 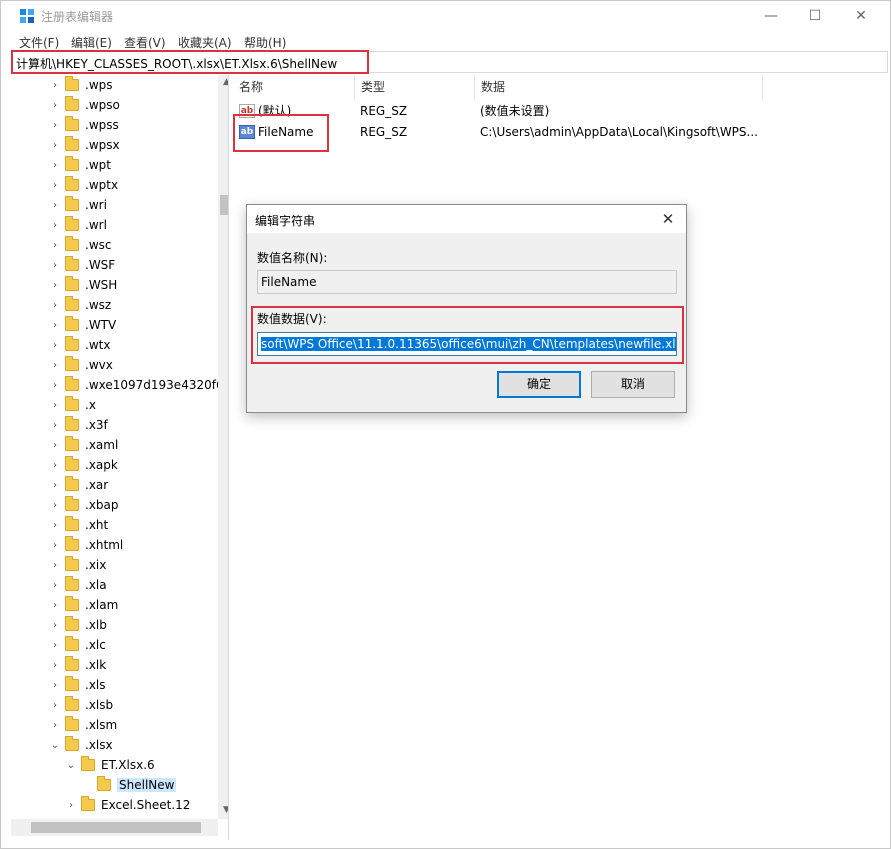 What do you see at coordinates (80, 305) in the screenshot?
I see `tree-item: › .wsz` at bounding box center [80, 305].